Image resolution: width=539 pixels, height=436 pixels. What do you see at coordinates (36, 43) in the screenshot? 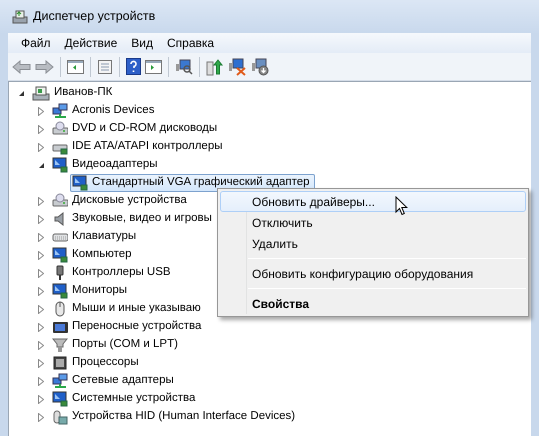
I see `menu-item: Файл` at bounding box center [36, 43].